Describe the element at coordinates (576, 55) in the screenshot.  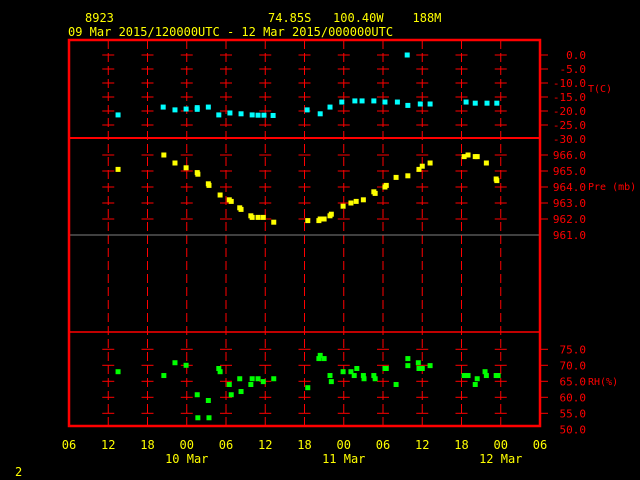
I see `y-tick-label: 0.0` at that location.